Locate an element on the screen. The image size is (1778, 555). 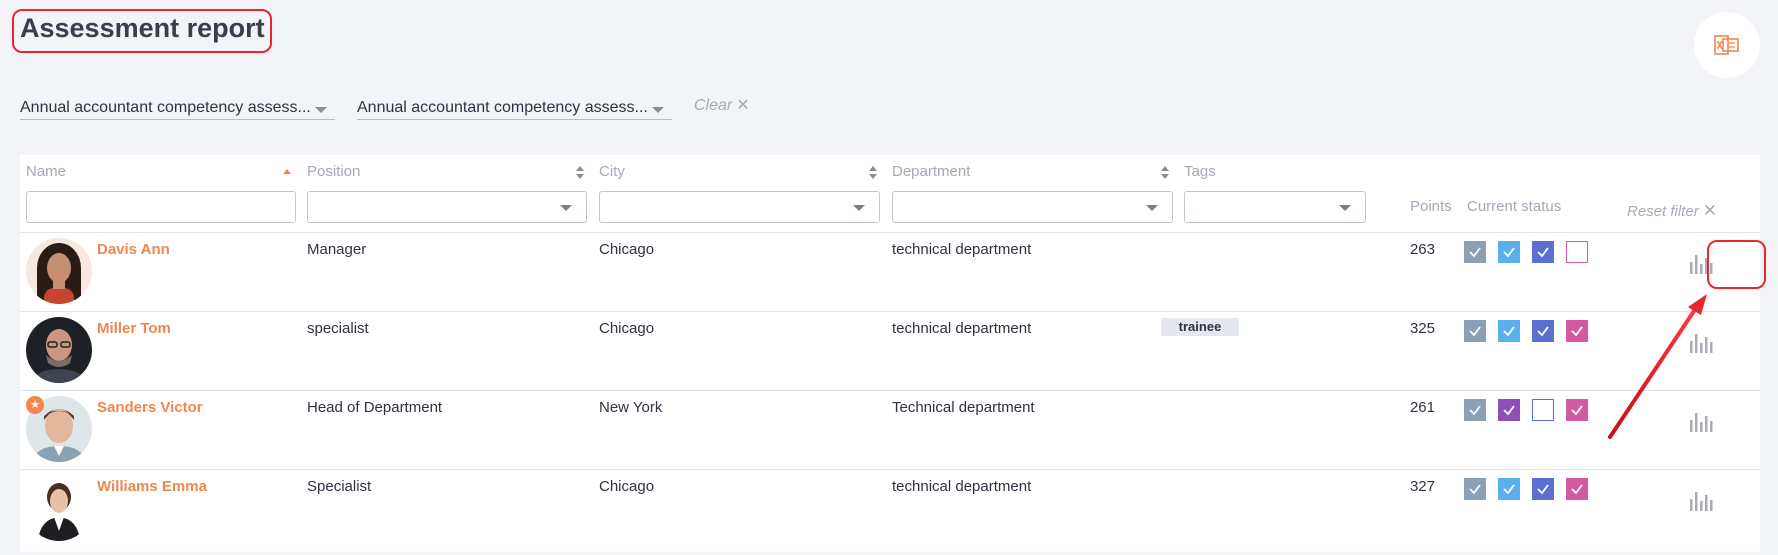
employee-name-link: Davis Ann is located at coordinates (133, 249).